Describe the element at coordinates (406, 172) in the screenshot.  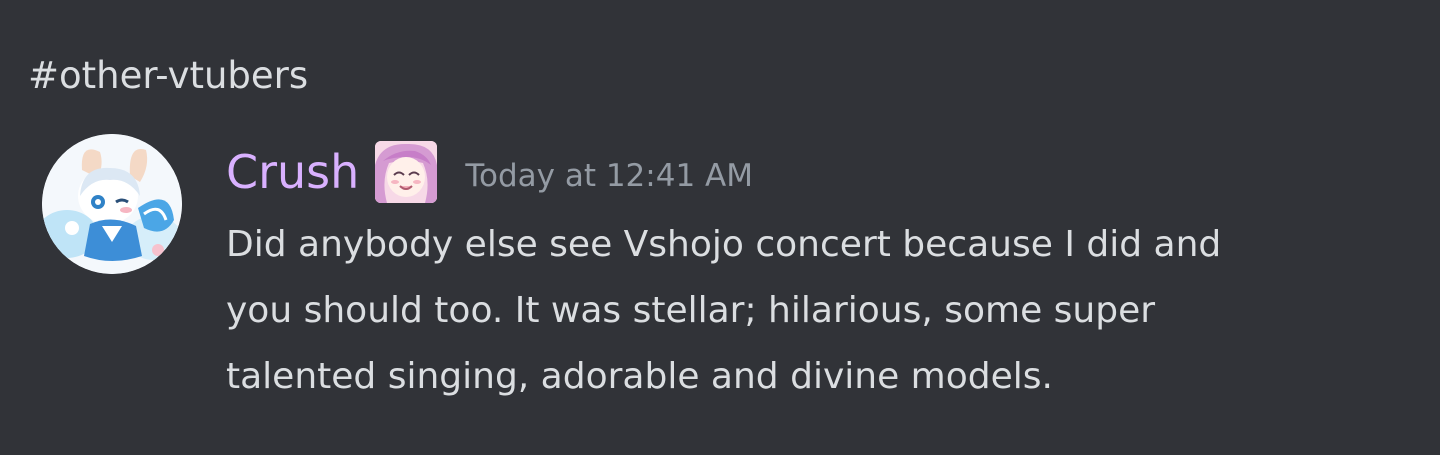
I see `anime-girl-role-icon` at that location.